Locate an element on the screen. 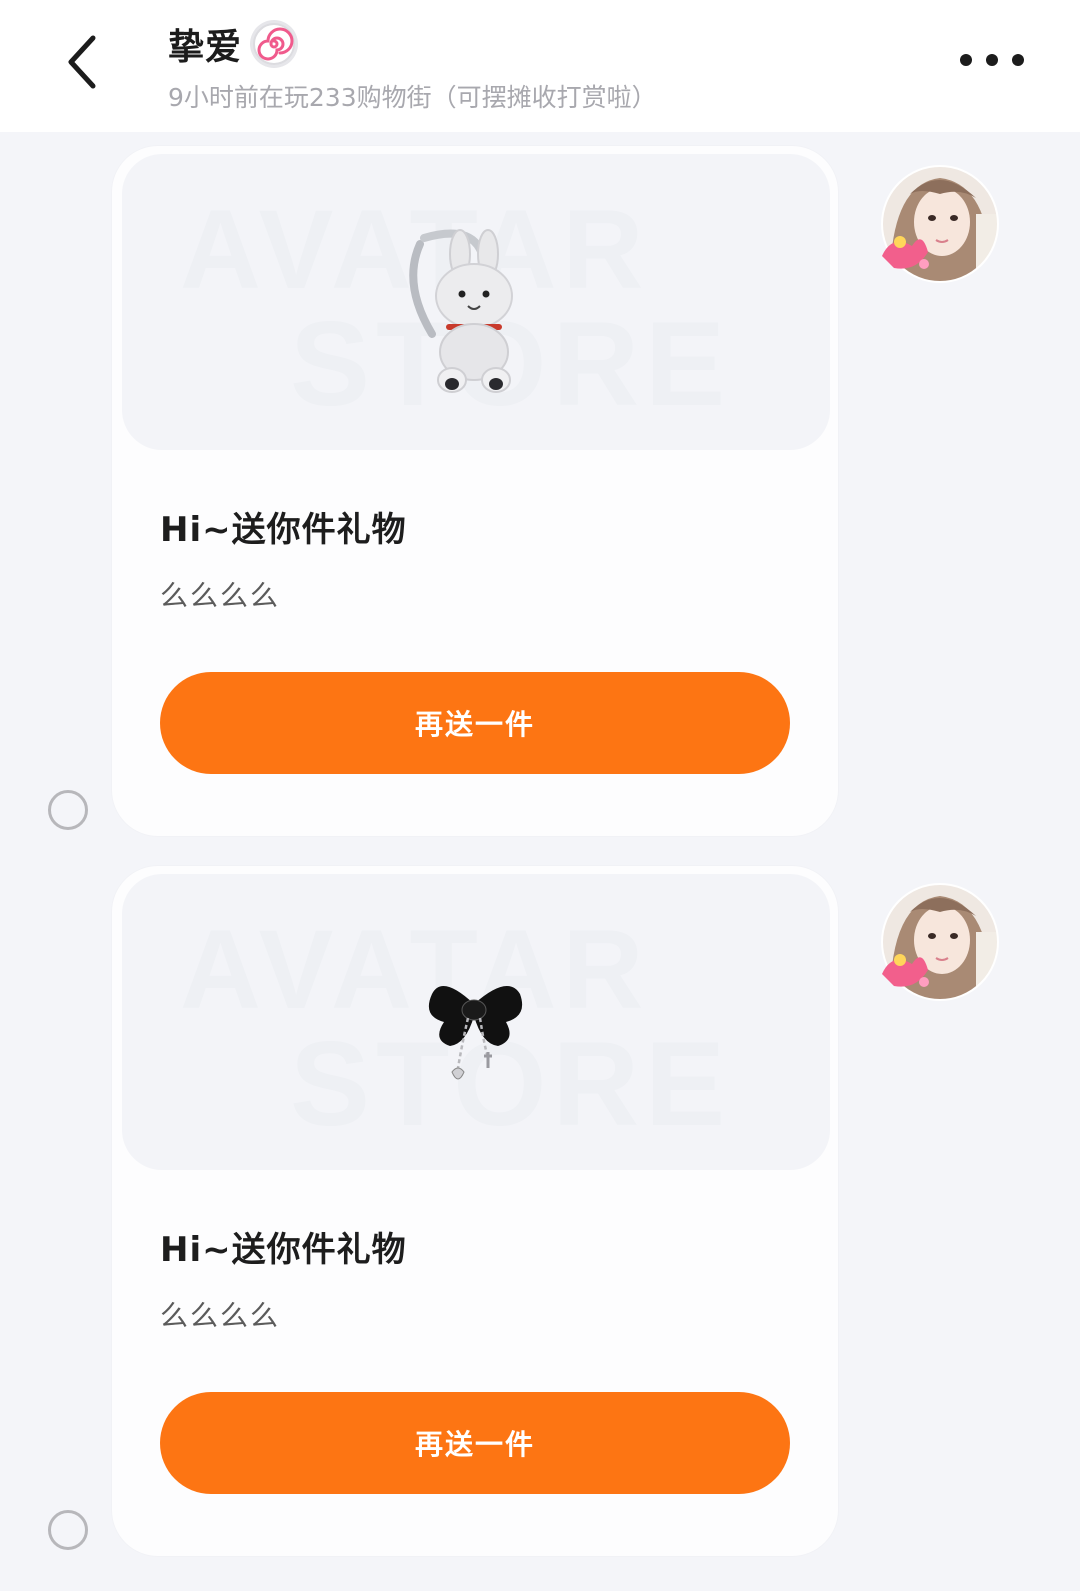 The height and width of the screenshot is (1591, 1080). contact-name: 挚爱 is located at coordinates (205, 44).